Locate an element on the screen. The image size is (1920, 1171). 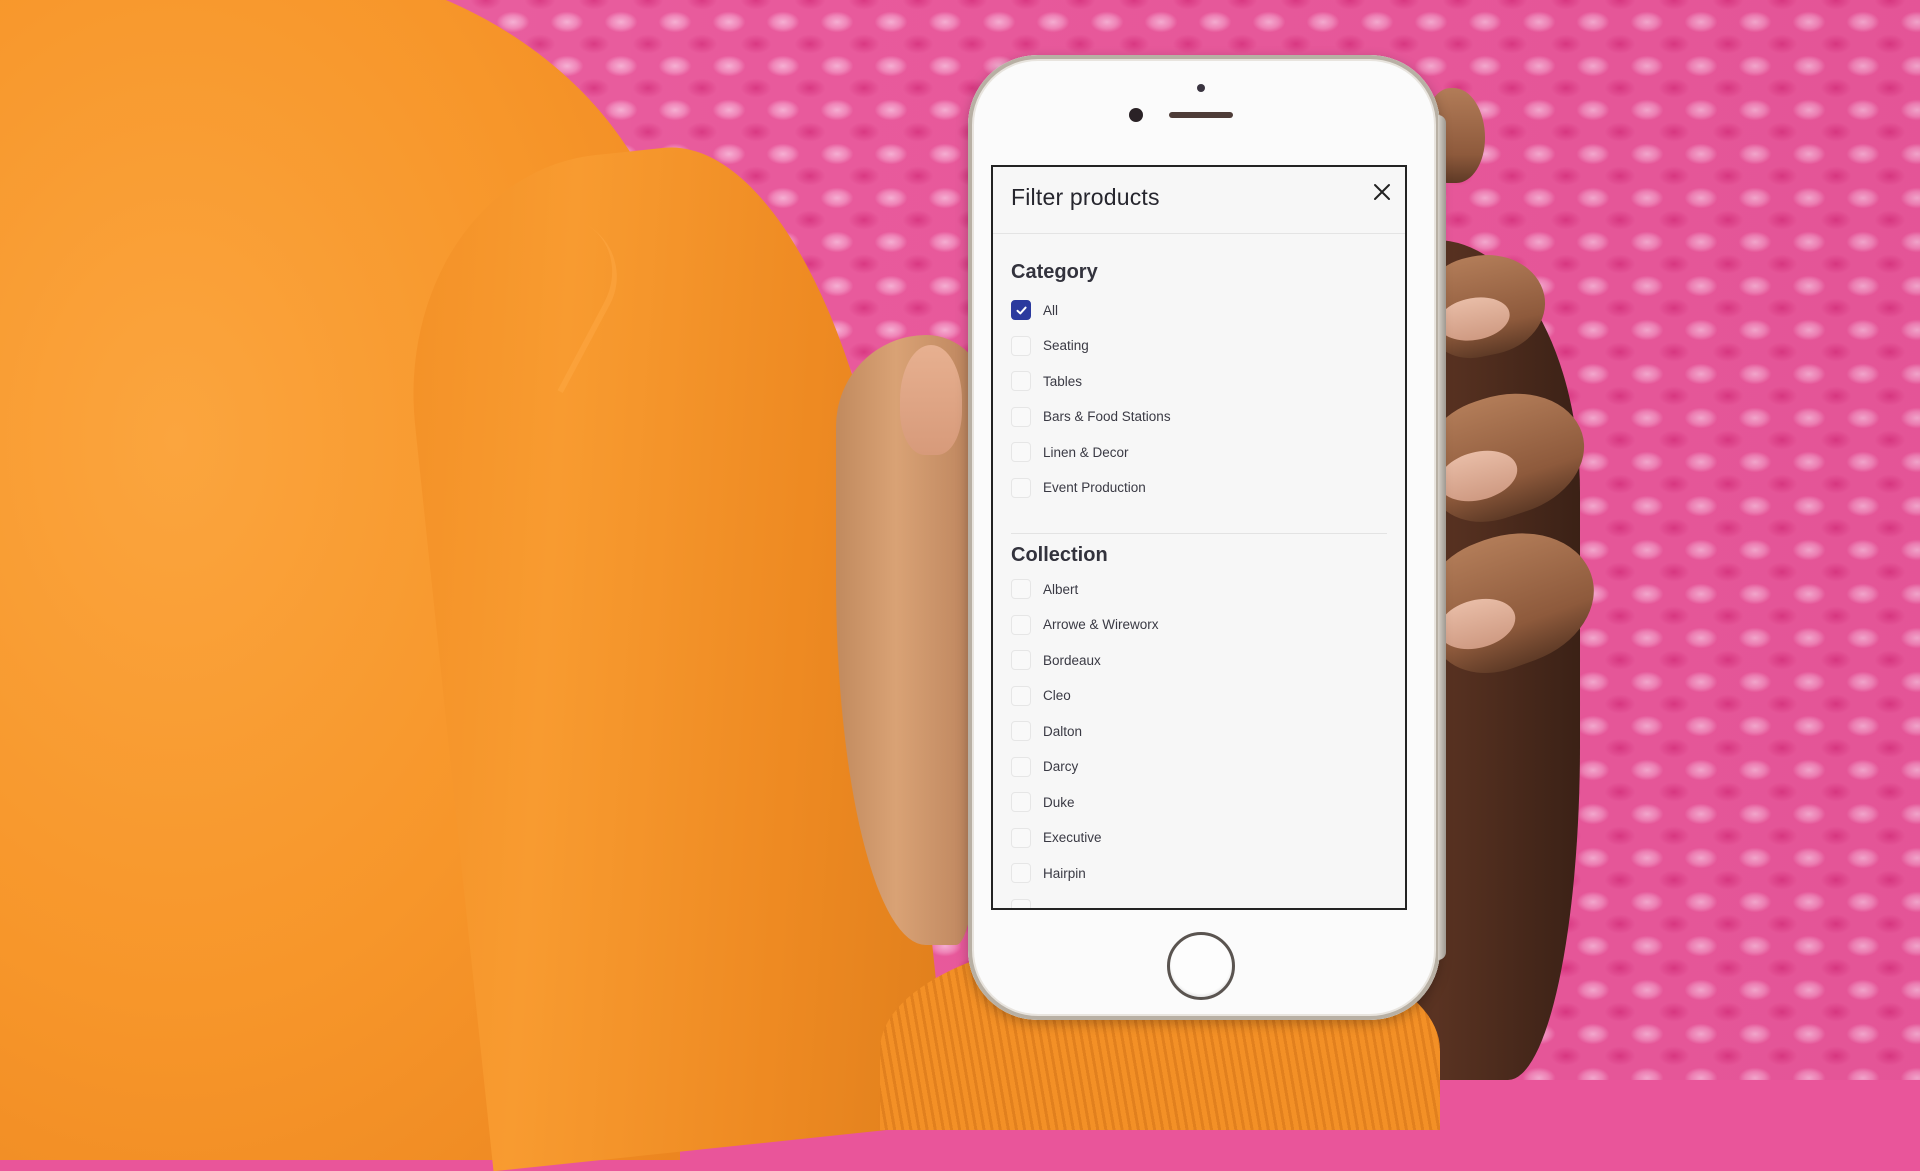
thumbnail is located at coordinates (931, 400).